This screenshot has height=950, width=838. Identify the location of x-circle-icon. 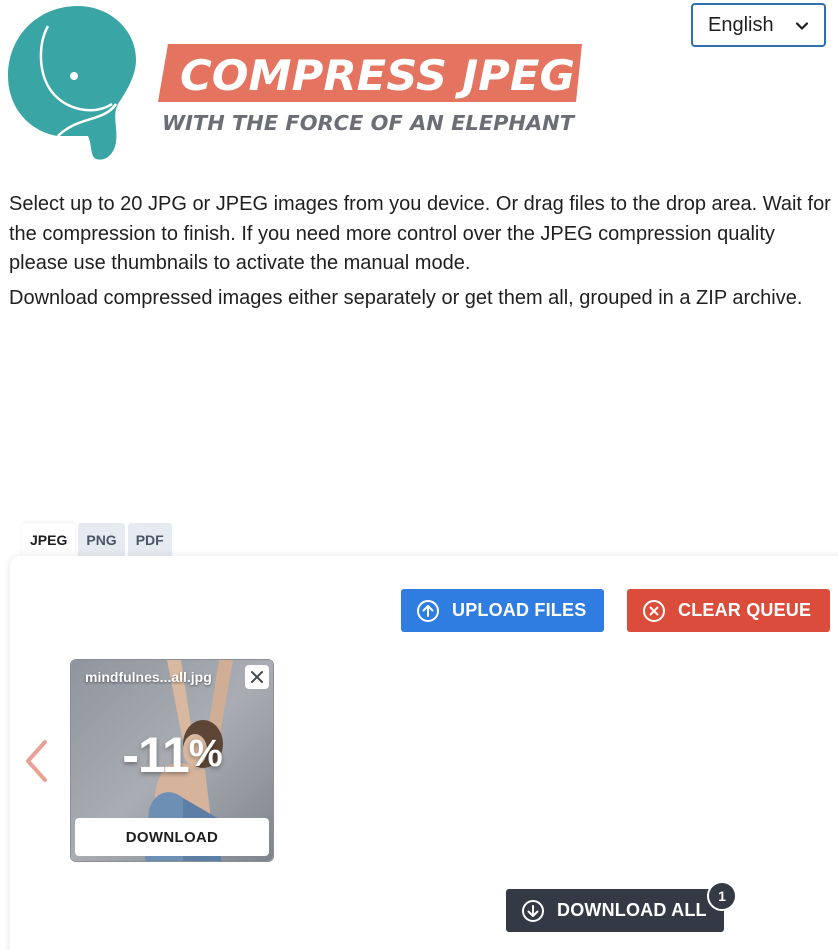
(654, 610).